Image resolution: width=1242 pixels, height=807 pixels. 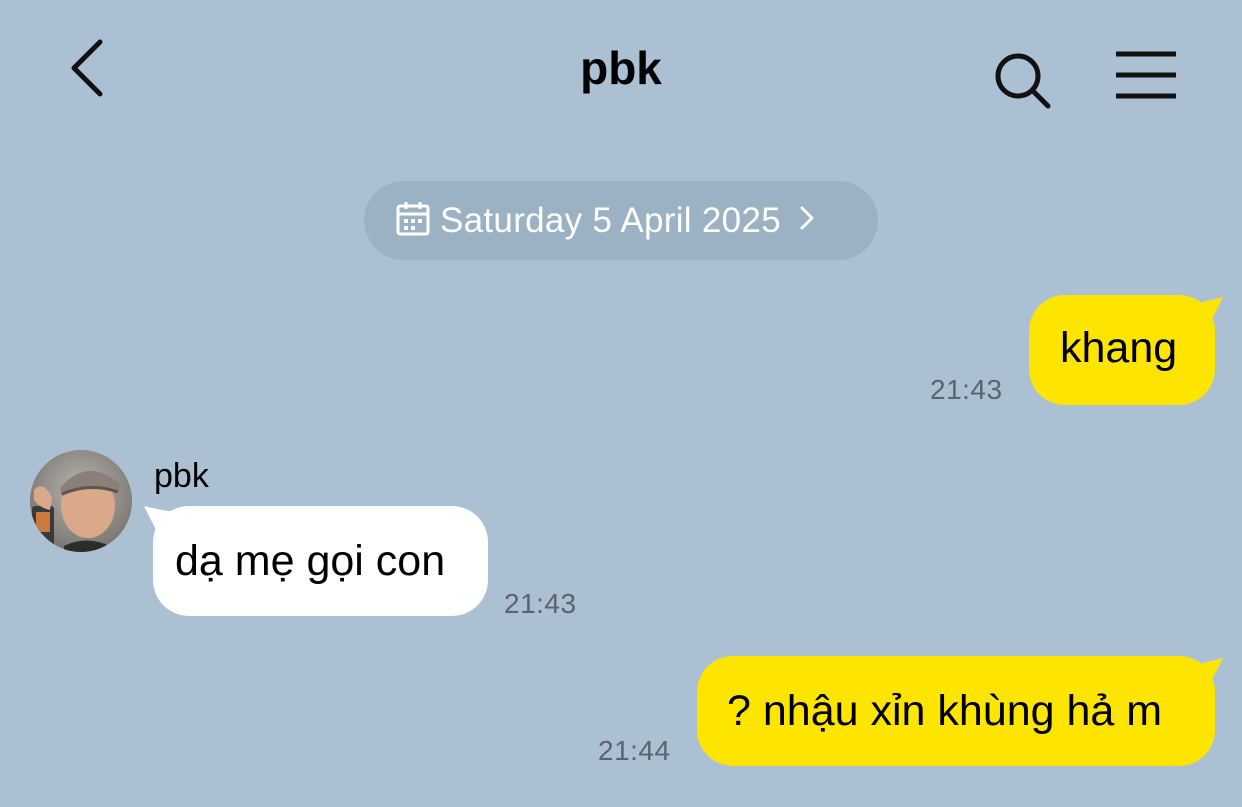 I want to click on search-icon, so click(x=1023, y=81).